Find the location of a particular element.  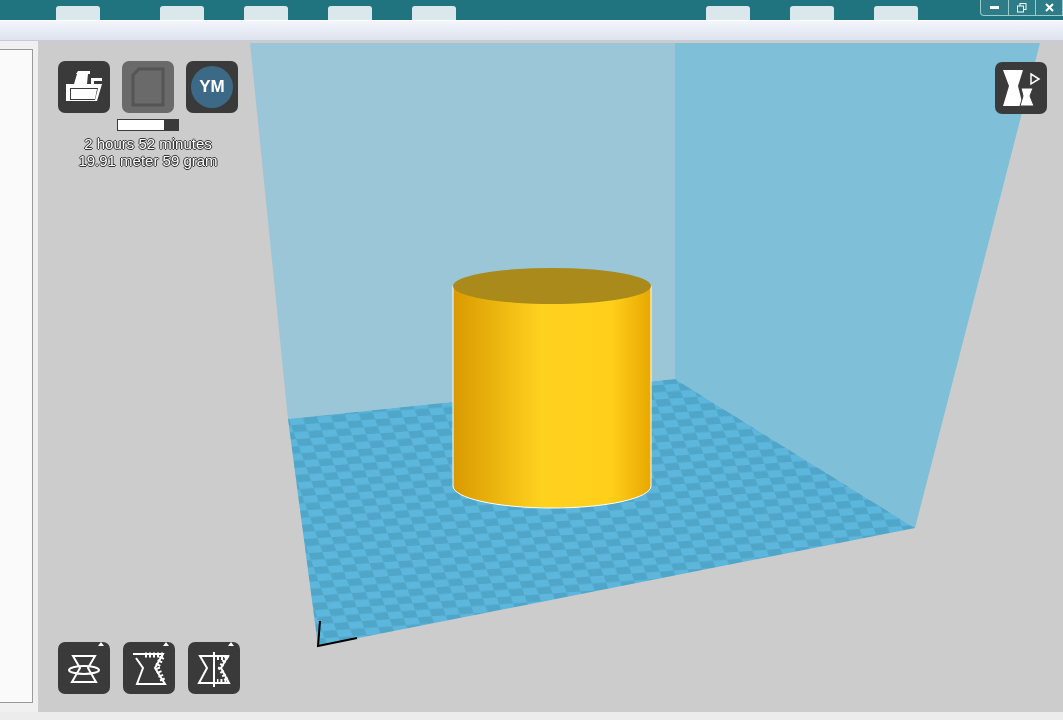

minimize-icon is located at coordinates (994, 7).